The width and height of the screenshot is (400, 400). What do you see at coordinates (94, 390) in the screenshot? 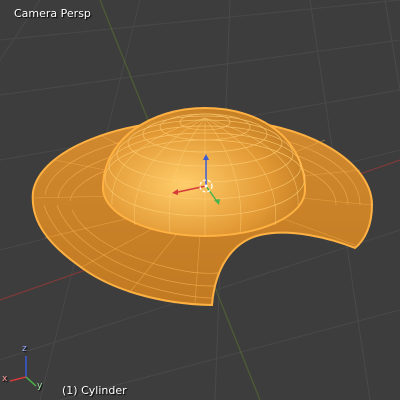
I see `active-object-label: (1) Cylinder` at bounding box center [94, 390].